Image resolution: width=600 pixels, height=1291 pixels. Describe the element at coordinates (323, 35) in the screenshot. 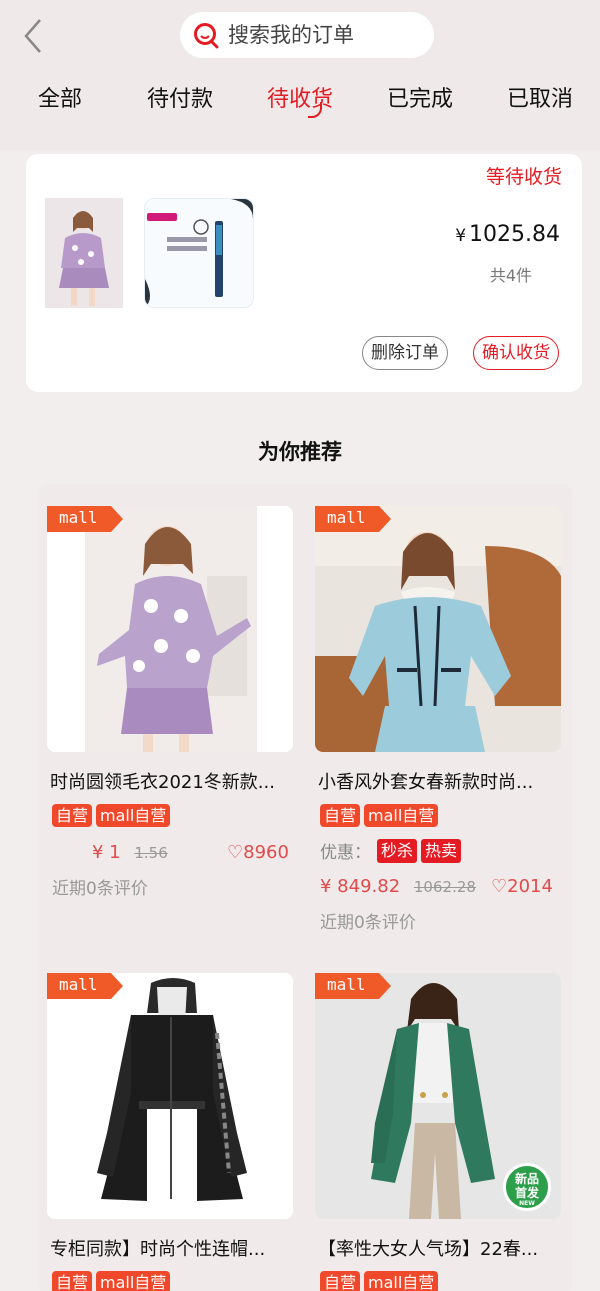

I see `search-input` at that location.